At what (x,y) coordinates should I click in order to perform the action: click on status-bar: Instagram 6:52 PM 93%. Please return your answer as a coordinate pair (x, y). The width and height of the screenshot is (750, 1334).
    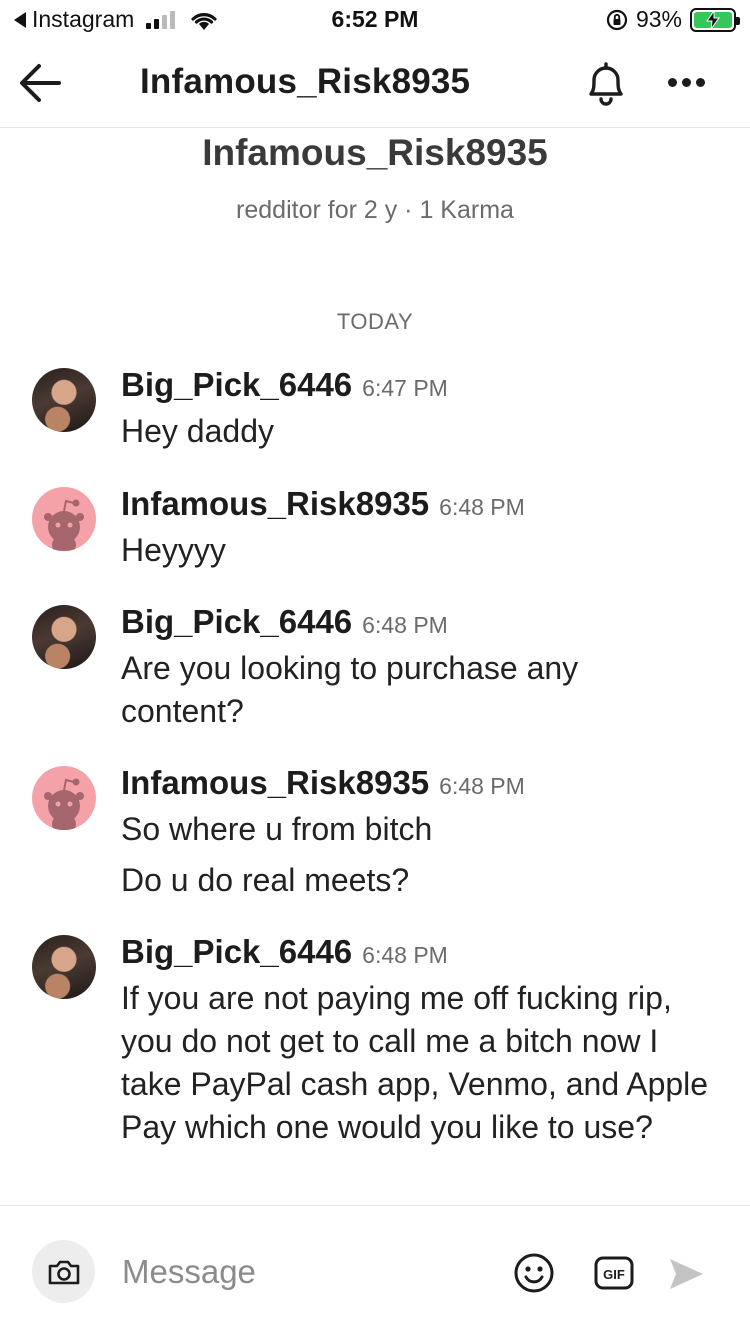
    Looking at the image, I should click on (375, 20).